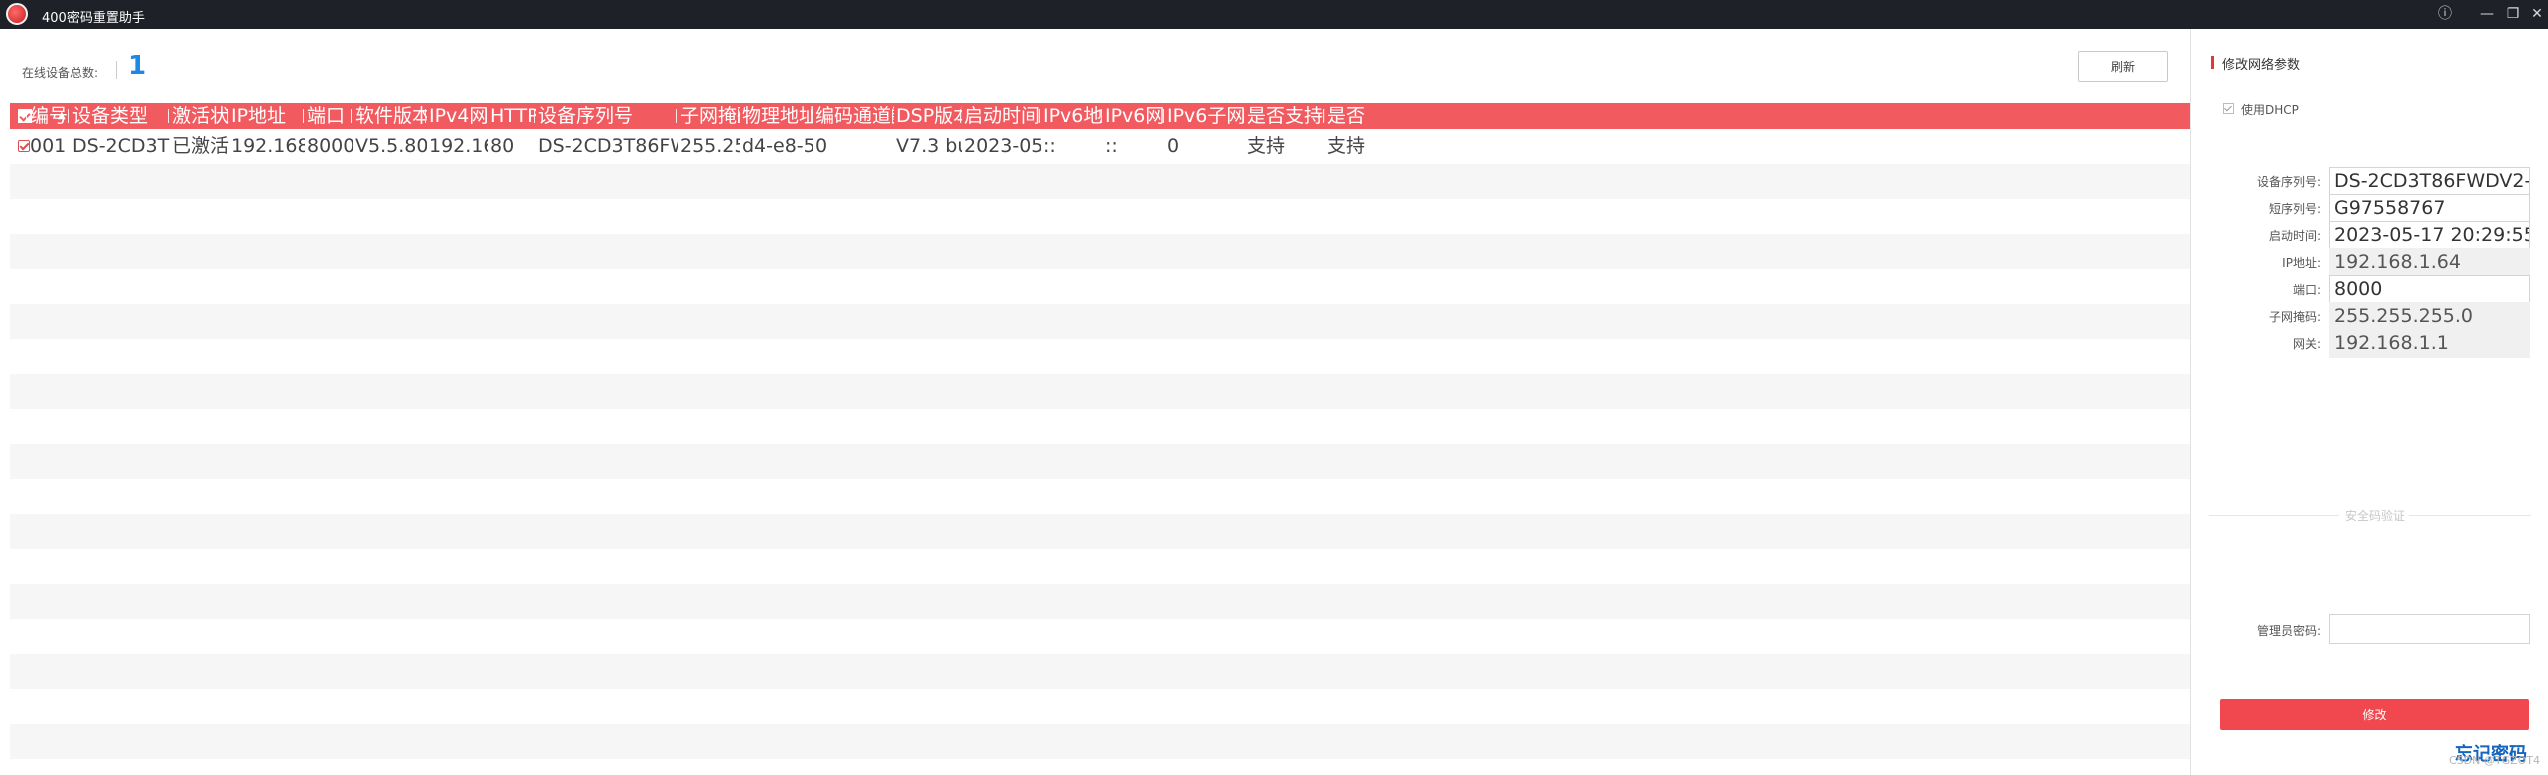 This screenshot has height=775, width=2548. What do you see at coordinates (330, 146) in the screenshot?
I see `cell-port: 8000` at bounding box center [330, 146].